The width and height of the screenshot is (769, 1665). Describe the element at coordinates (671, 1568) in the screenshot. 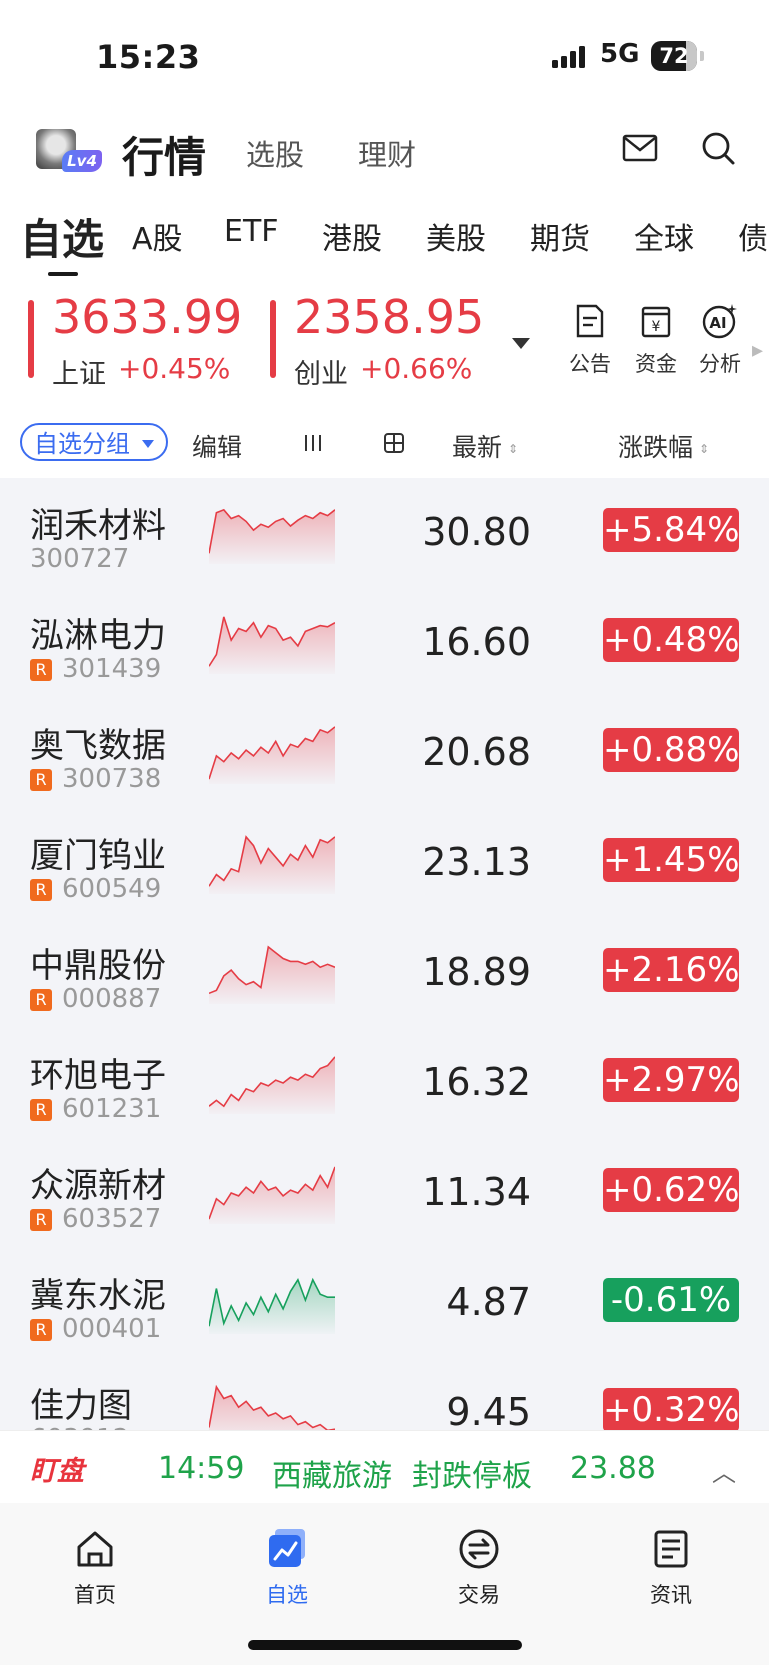

I see `nav-news: 资讯` at that location.